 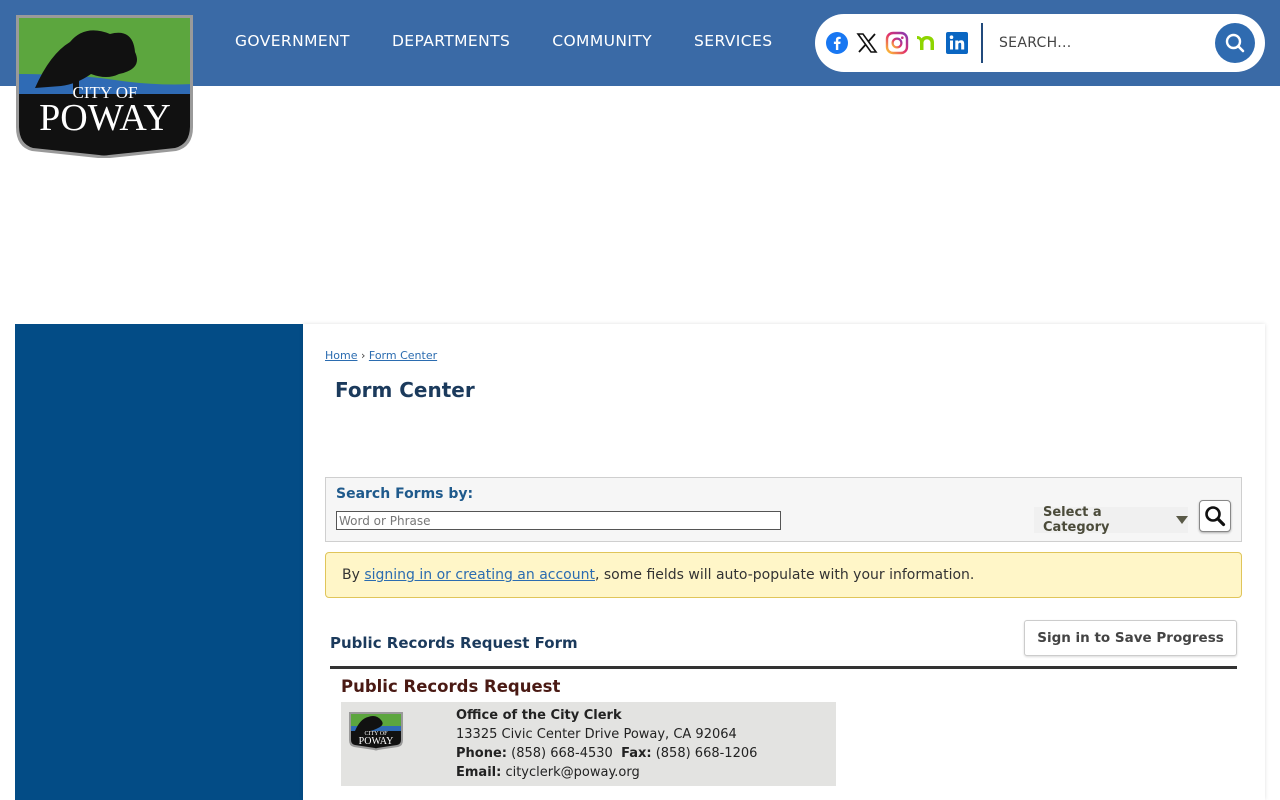 What do you see at coordinates (159, 562) in the screenshot?
I see `left-sidebar` at bounding box center [159, 562].